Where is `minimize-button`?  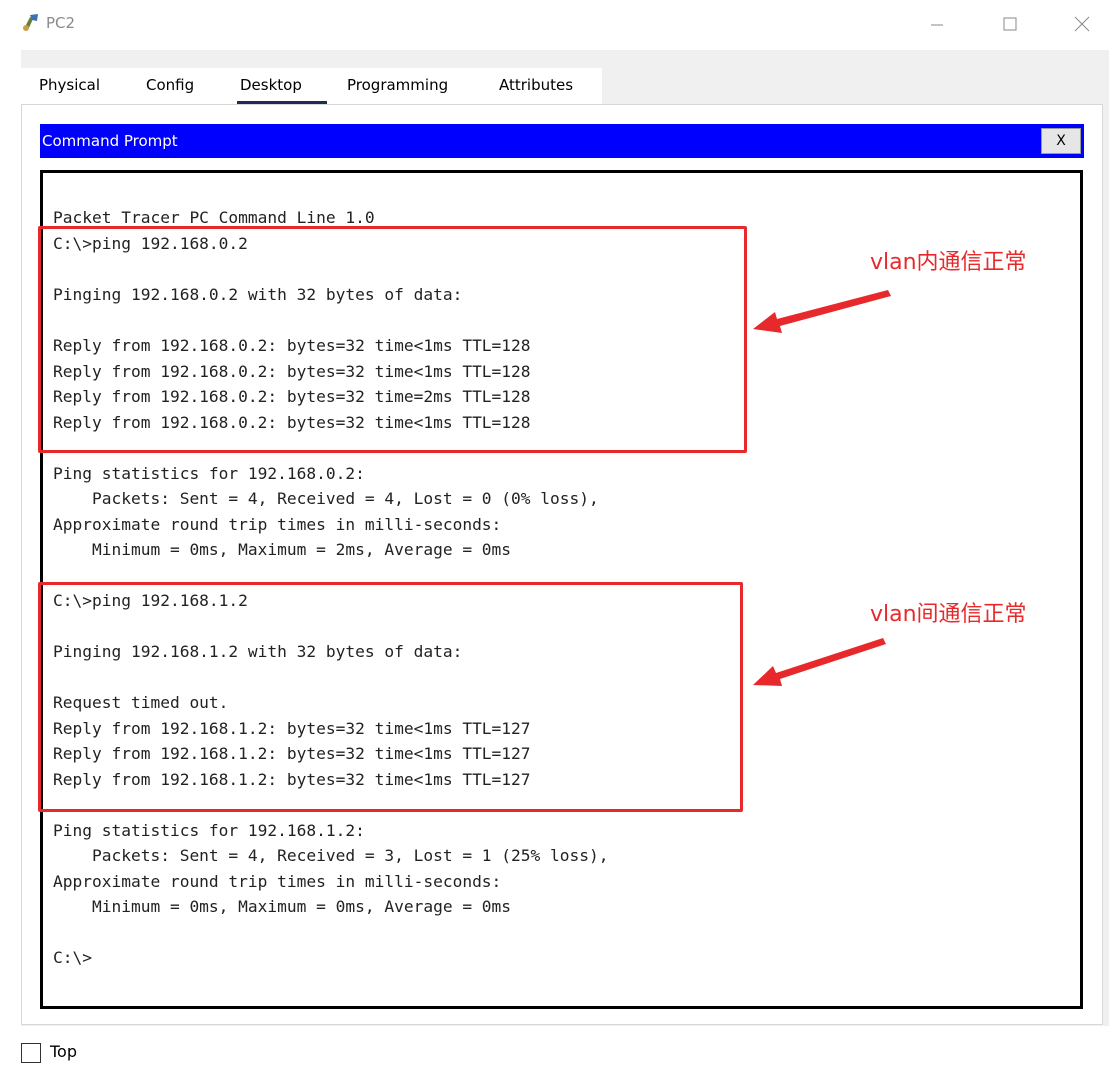
minimize-button is located at coordinates (937, 24).